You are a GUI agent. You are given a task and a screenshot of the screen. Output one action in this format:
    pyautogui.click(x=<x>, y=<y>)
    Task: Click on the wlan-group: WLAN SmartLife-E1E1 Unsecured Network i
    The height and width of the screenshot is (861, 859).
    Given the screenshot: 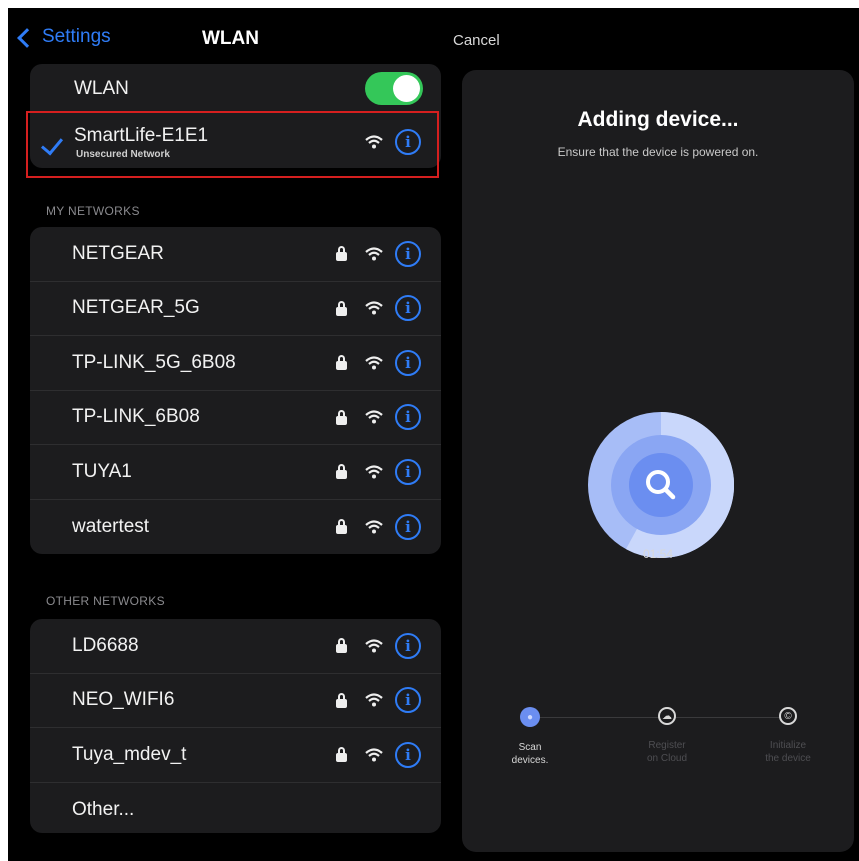 What is the action you would take?
    pyautogui.click(x=235, y=116)
    